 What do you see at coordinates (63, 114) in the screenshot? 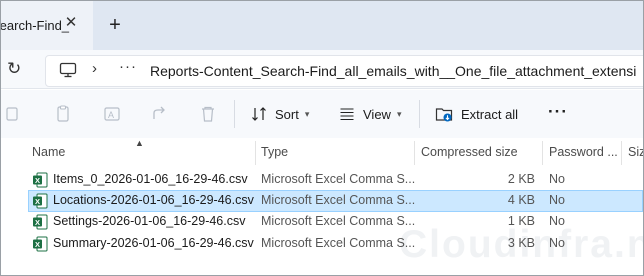
I see `copy-icon` at bounding box center [63, 114].